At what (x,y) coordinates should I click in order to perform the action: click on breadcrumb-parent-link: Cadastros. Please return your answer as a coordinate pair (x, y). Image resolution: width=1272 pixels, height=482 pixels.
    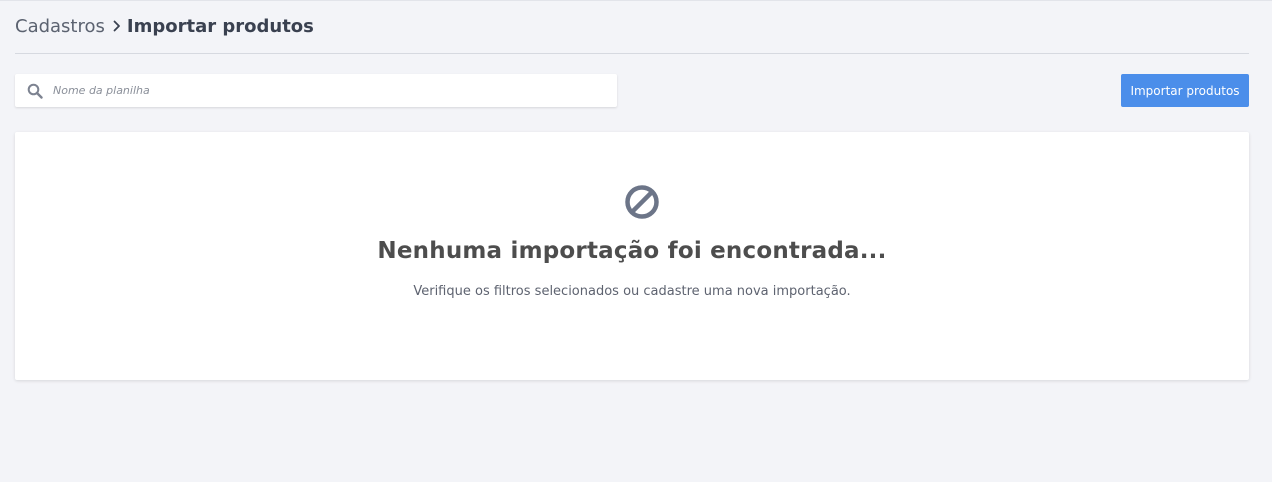
    Looking at the image, I should click on (60, 26).